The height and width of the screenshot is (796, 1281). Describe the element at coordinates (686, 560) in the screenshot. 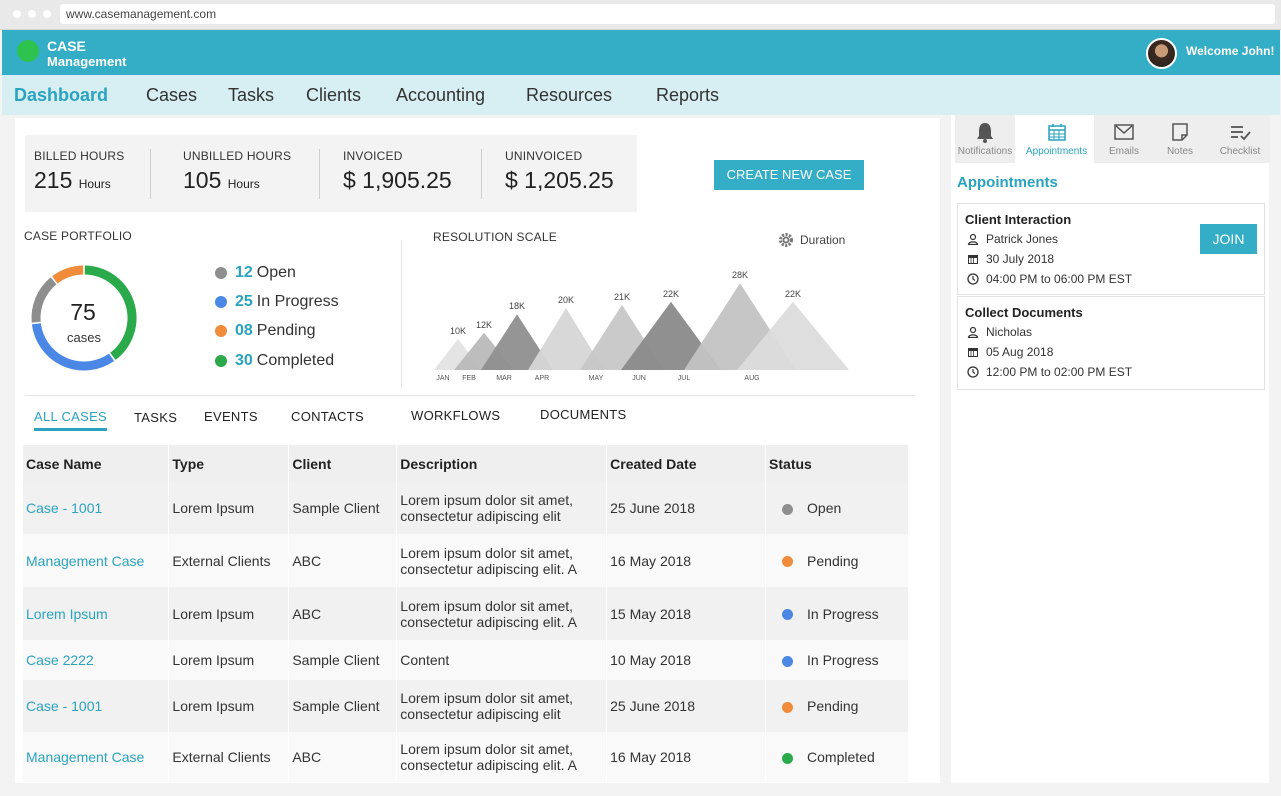

I see `case-created-date: 16 May 2018` at that location.